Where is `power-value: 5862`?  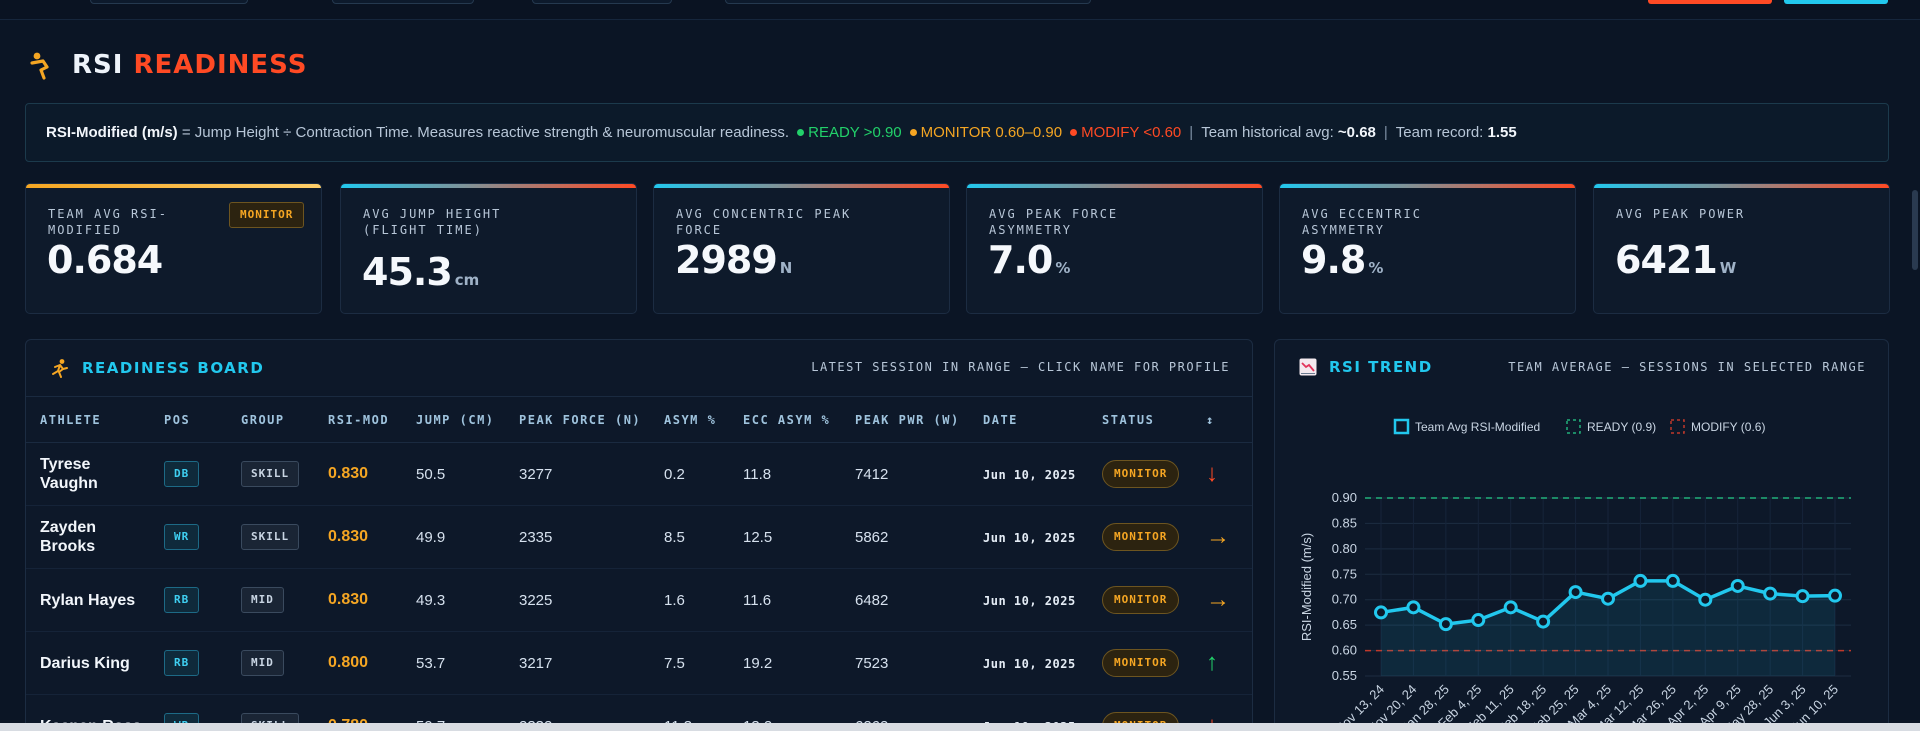
power-value: 5862 is located at coordinates (872, 537).